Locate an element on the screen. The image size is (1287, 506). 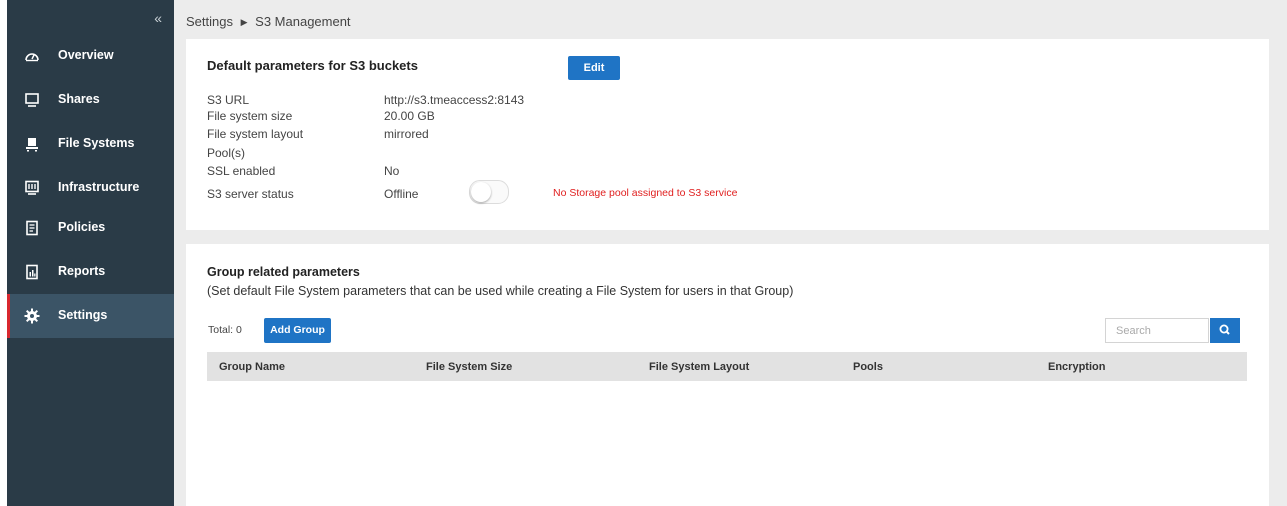
report-icon is located at coordinates (32, 272).